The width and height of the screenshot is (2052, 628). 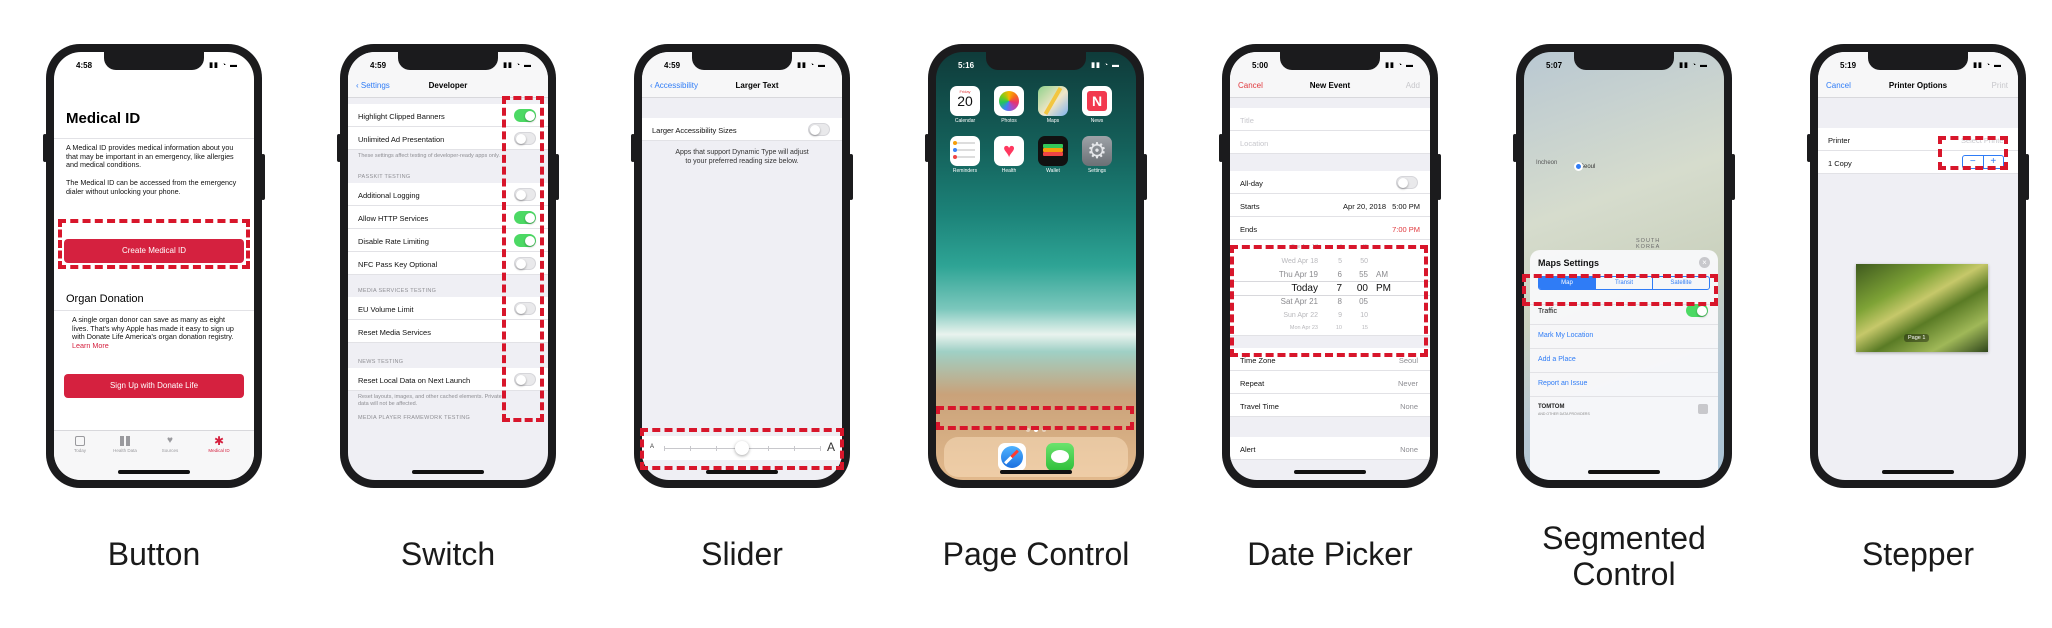 I want to click on row-label: Repeat, so click(x=1252, y=383).